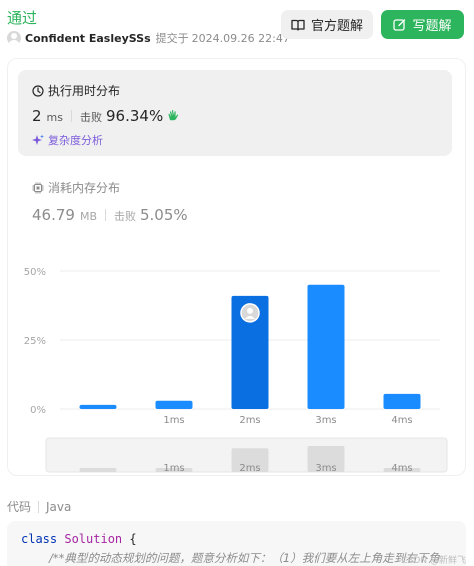 Image resolution: width=474 pixels, height=566 pixels. Describe the element at coordinates (35, 341) in the screenshot. I see `y-tick-label: 25%` at that location.